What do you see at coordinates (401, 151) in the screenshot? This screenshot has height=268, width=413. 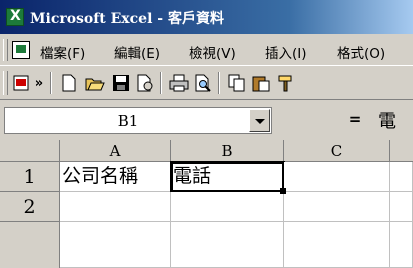 I see `column-header-d` at bounding box center [401, 151].